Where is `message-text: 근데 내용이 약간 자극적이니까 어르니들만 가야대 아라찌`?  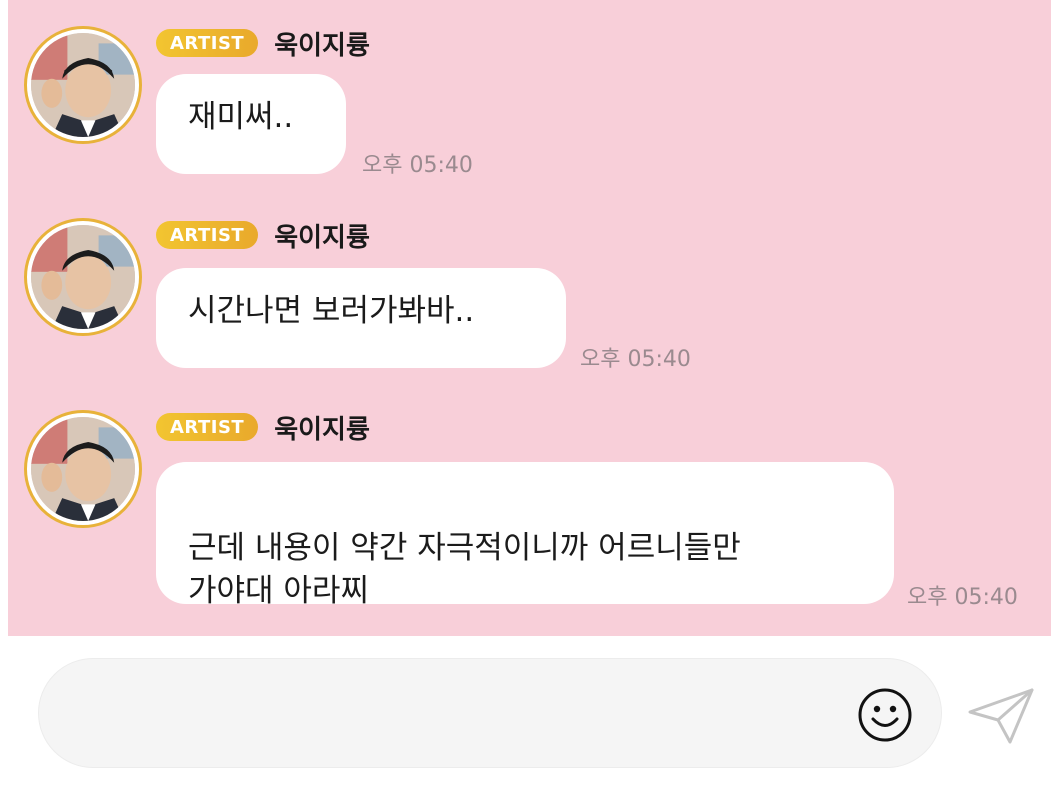
message-text: 근데 내용이 약간 자극적이니까 어르니들만 가야대 아라찌 is located at coordinates (464, 569).